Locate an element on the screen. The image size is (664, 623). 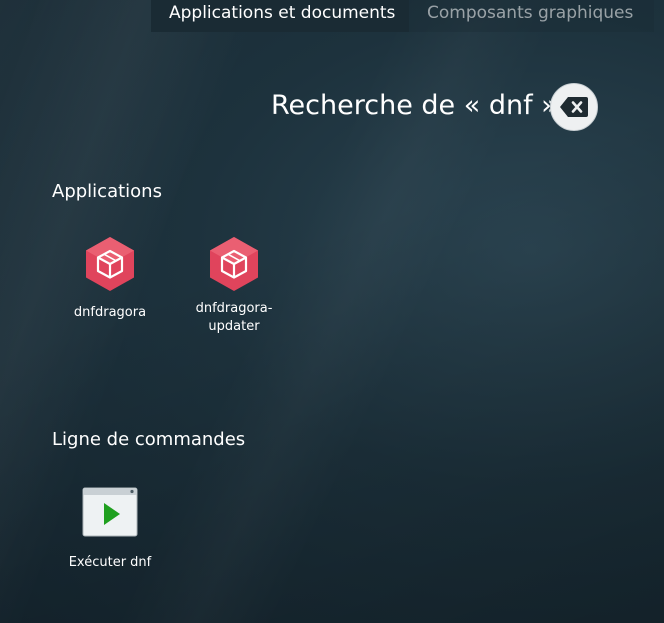
tab-widgets: Composants graphiques is located at coordinates (531, 16).